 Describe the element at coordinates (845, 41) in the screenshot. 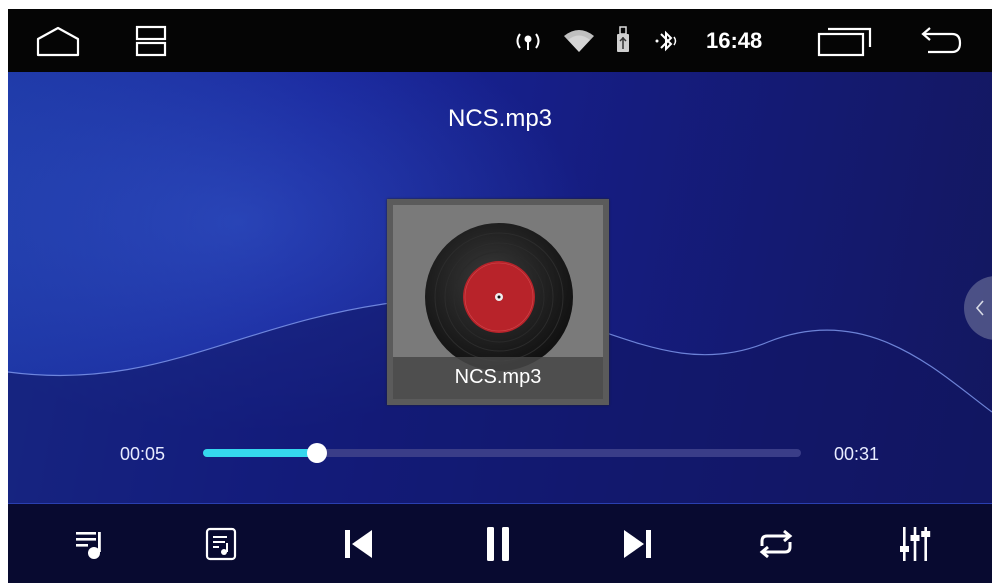

I see `recent-apps-icon` at that location.